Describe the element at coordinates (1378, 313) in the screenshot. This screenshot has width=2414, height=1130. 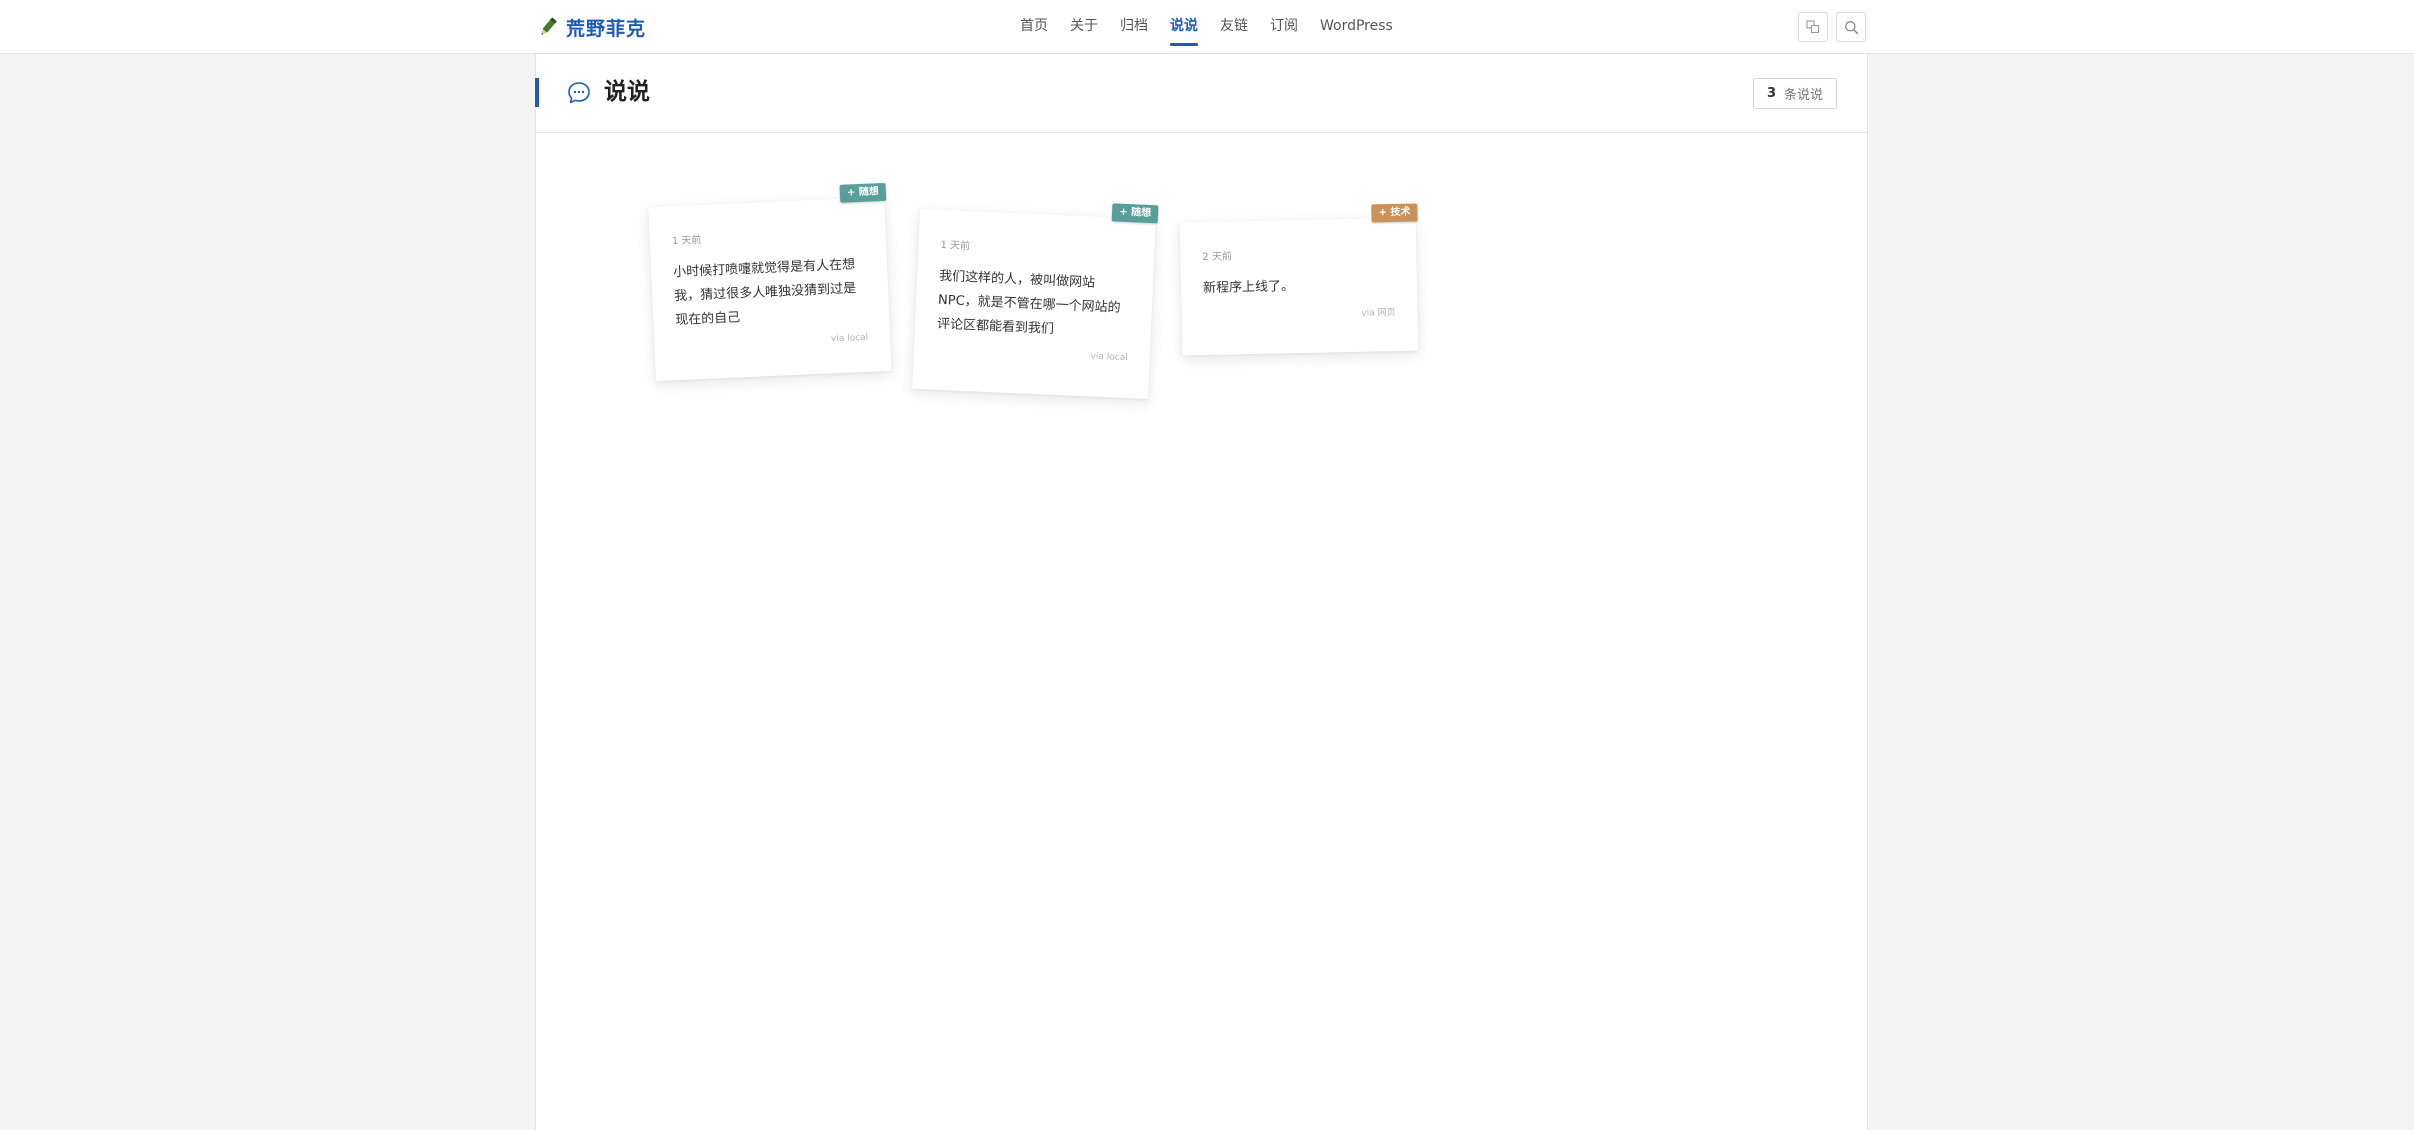
I see `note-source: via 网页` at that location.